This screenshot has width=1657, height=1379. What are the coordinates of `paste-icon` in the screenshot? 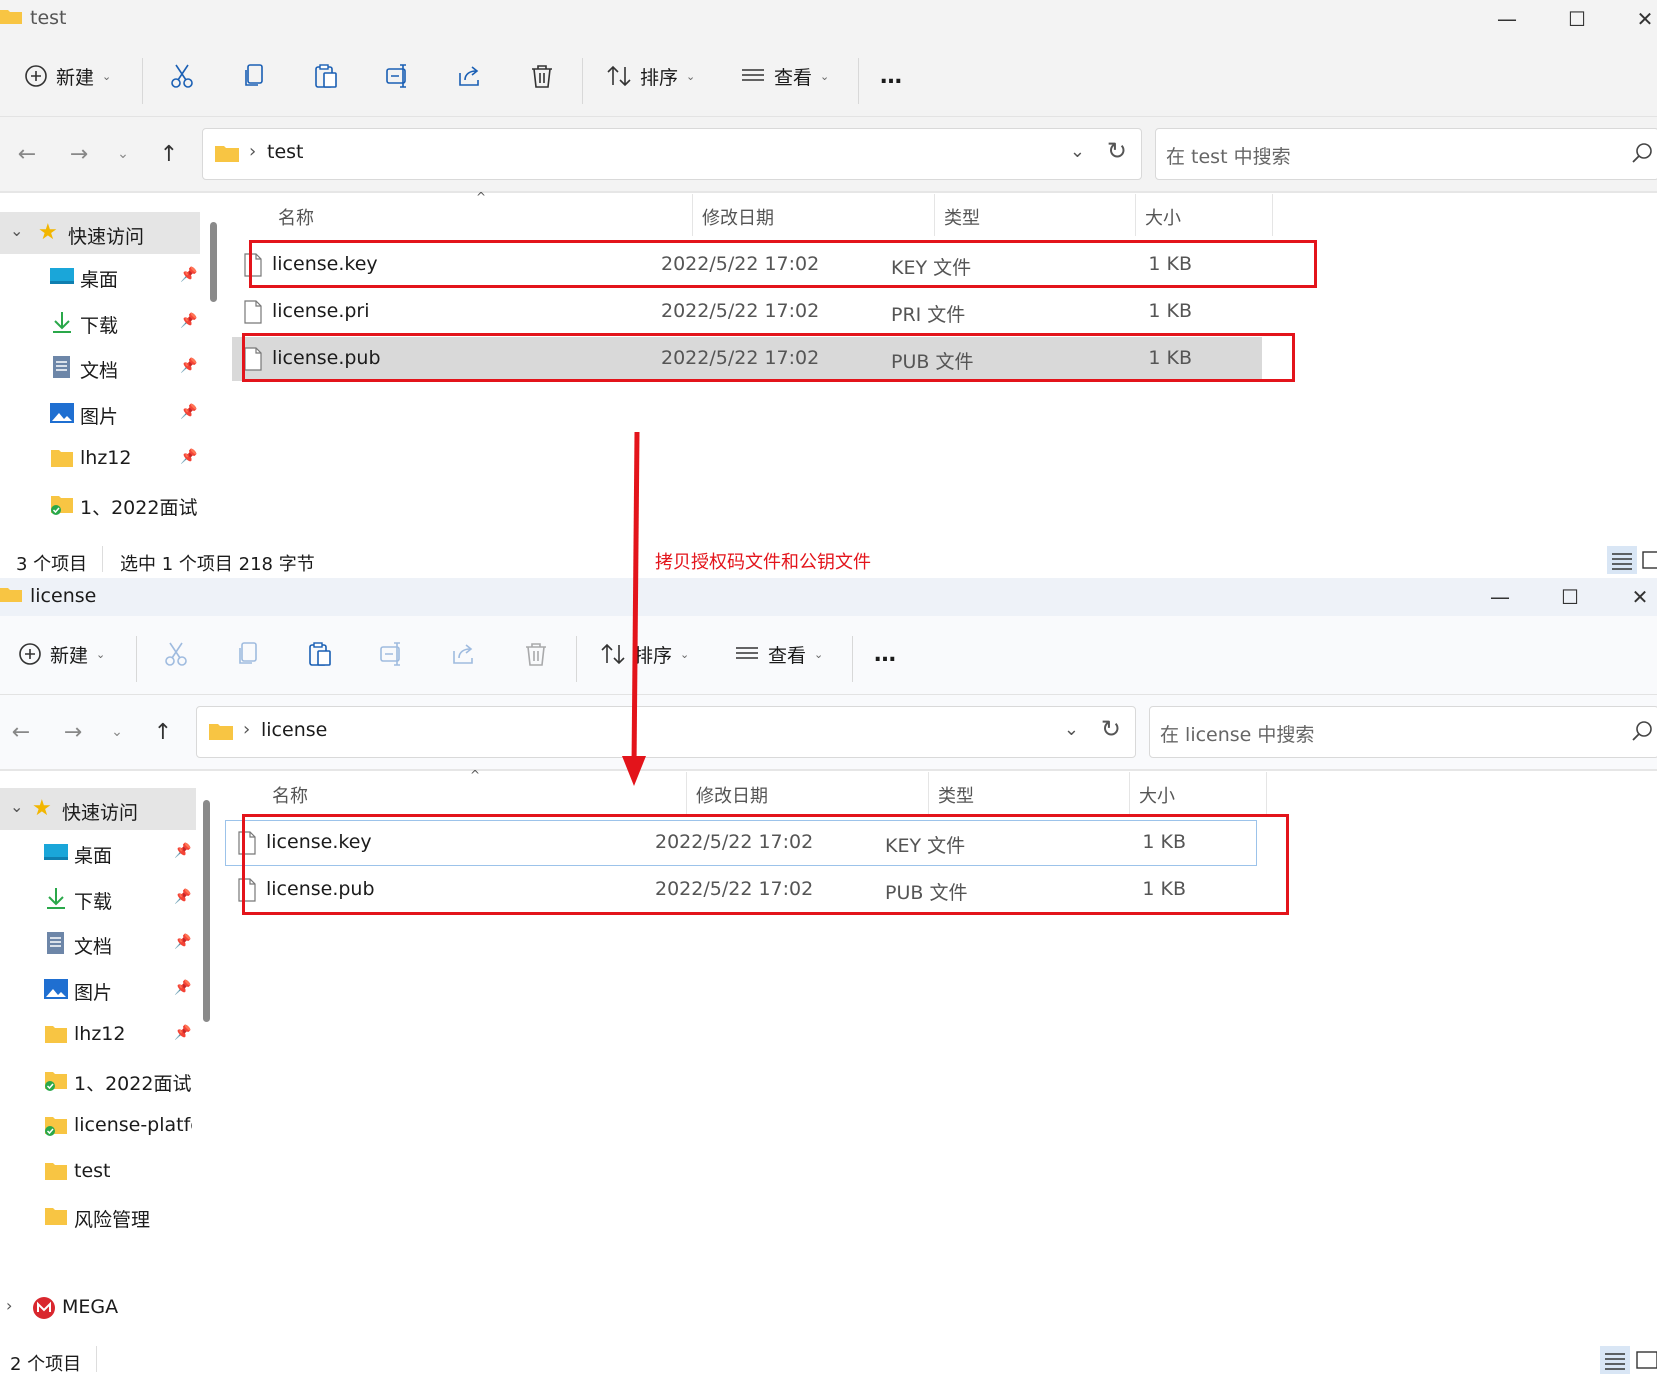 It's located at (320, 654).